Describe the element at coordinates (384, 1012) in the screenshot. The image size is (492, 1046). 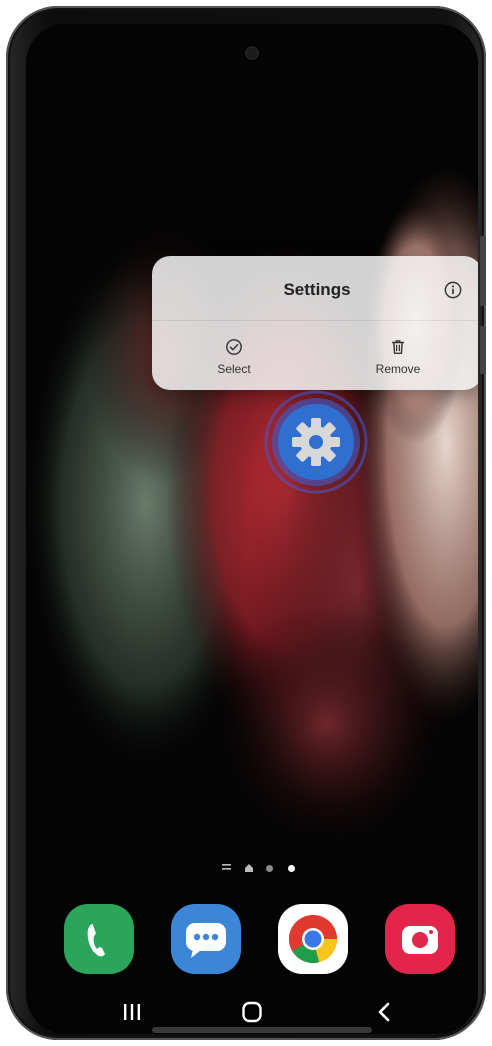
I see `back-icon` at that location.